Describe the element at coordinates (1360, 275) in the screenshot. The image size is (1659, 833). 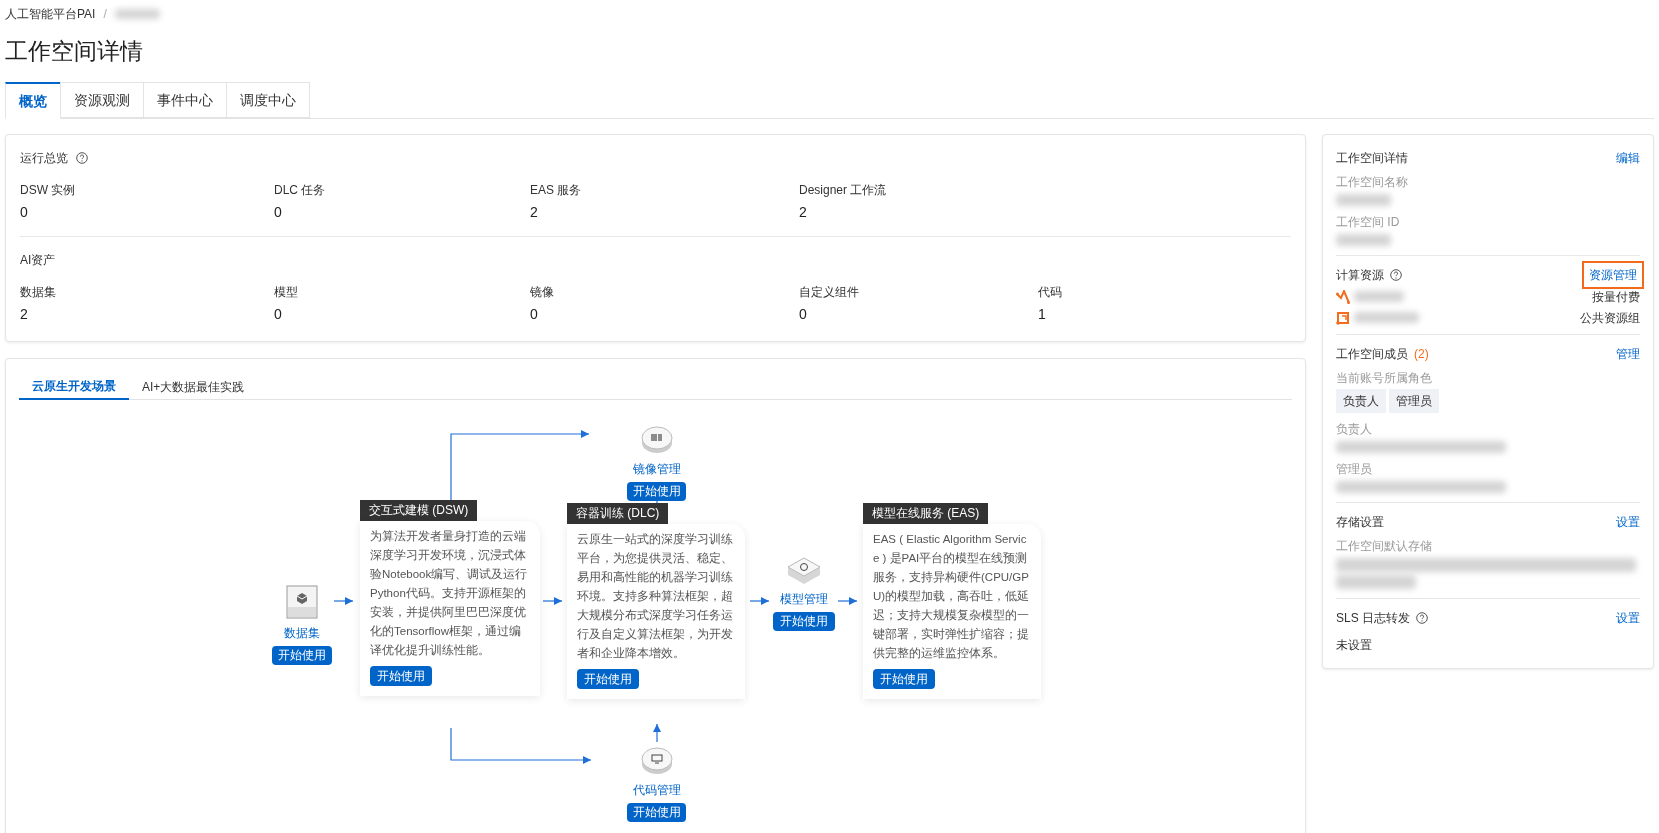
I see `section-title: 计算资源` at that location.